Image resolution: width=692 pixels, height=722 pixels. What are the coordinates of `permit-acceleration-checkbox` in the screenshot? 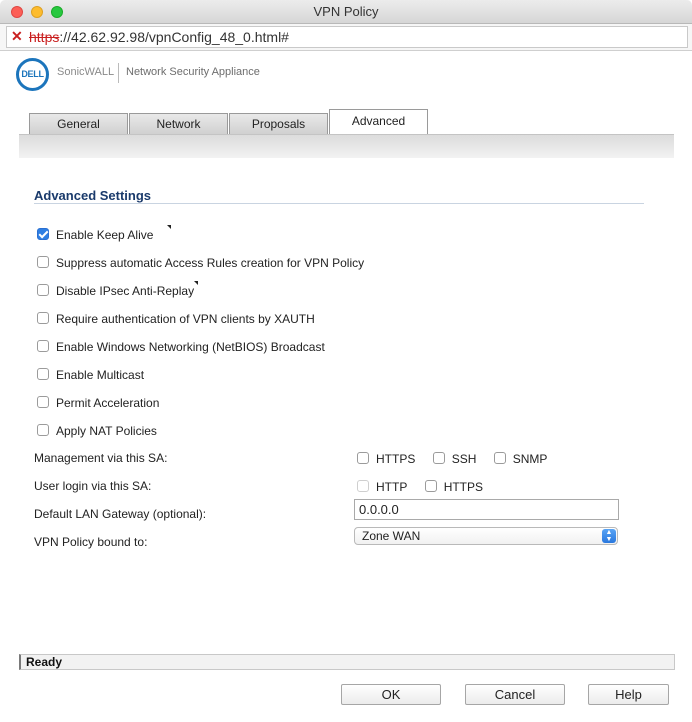 It's located at (43, 401).